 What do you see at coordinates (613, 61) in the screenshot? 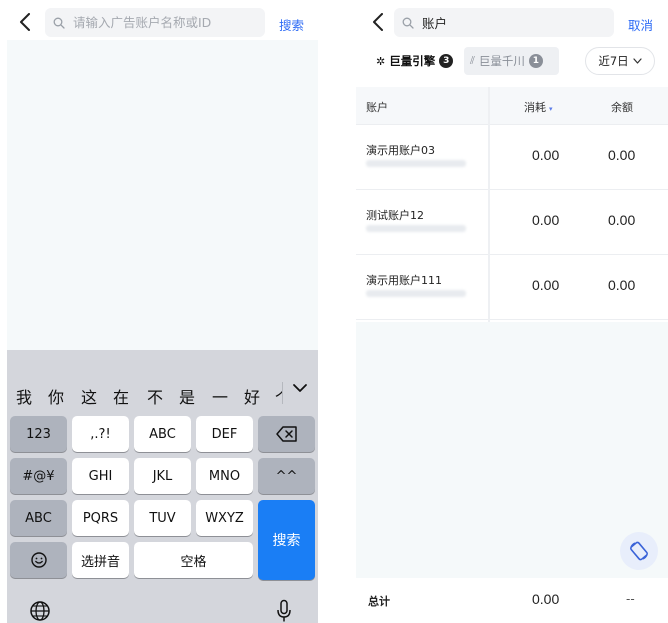
I see `period-label: 近7日` at bounding box center [613, 61].